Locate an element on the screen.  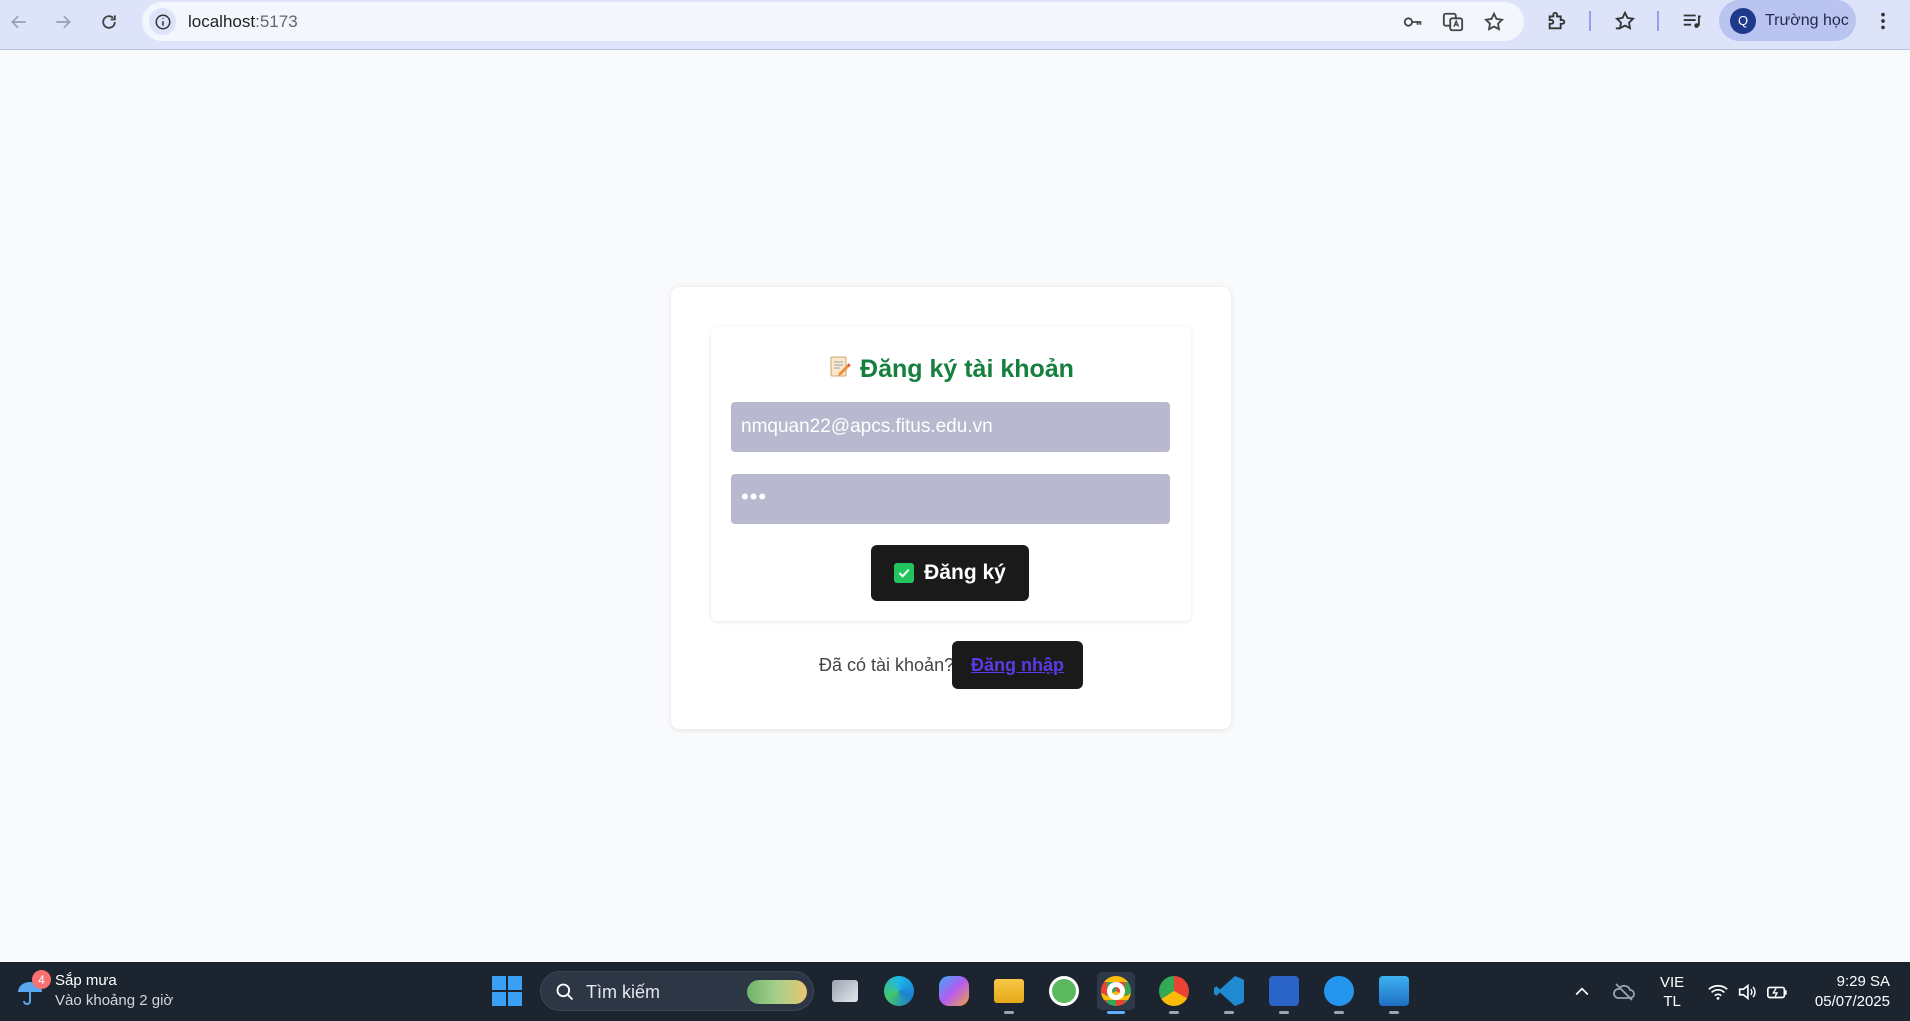
docker-icon is located at coordinates (1339, 993).